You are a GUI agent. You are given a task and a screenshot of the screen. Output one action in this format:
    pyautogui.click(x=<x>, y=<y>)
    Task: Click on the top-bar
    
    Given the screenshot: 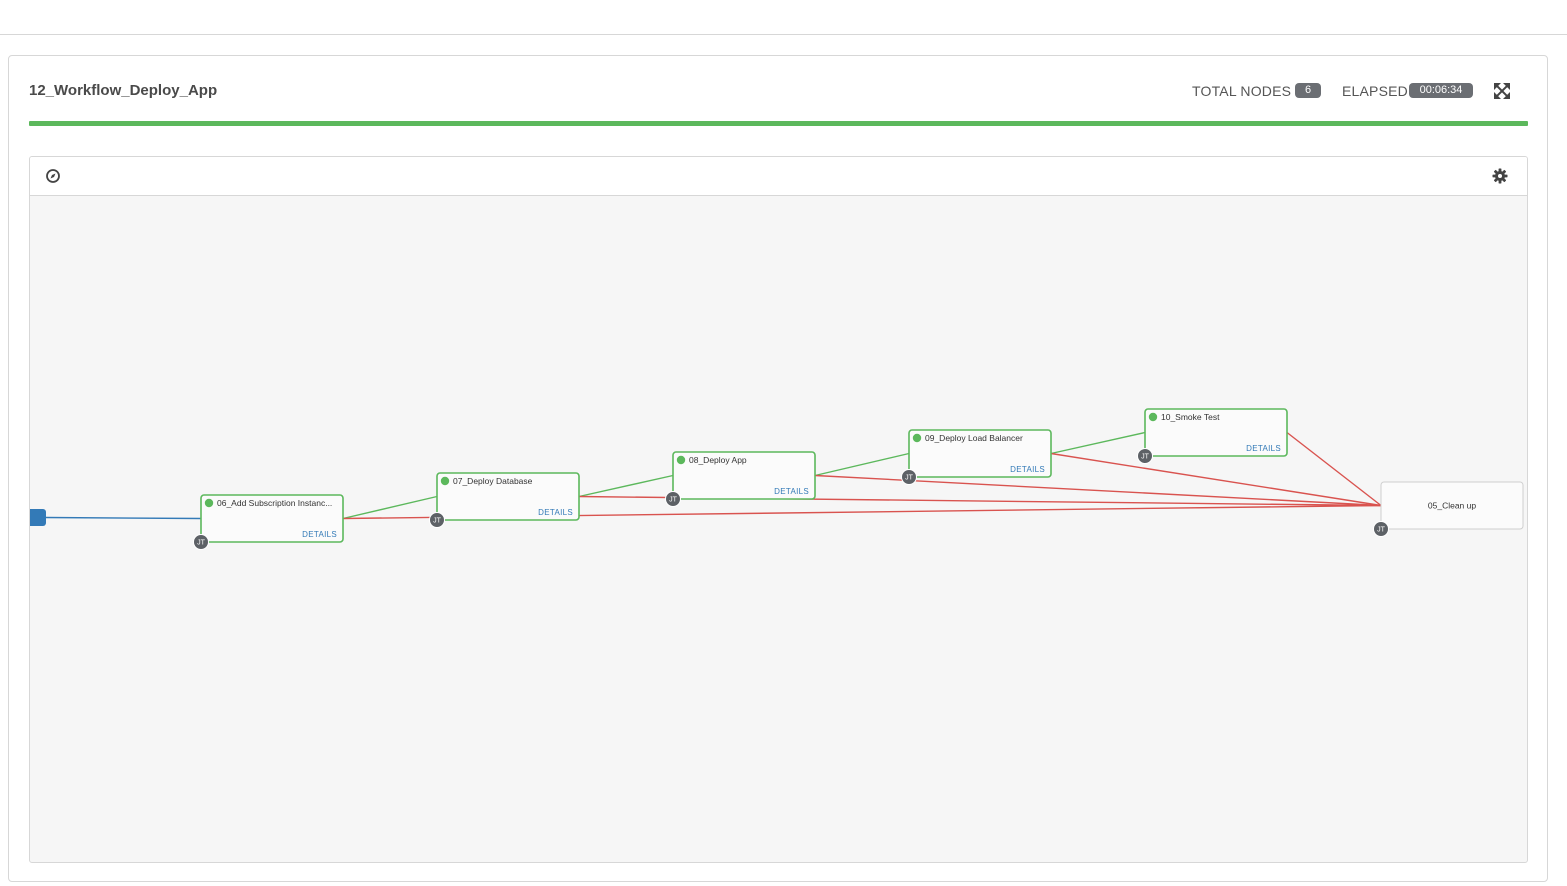 What is the action you would take?
    pyautogui.click(x=783, y=17)
    